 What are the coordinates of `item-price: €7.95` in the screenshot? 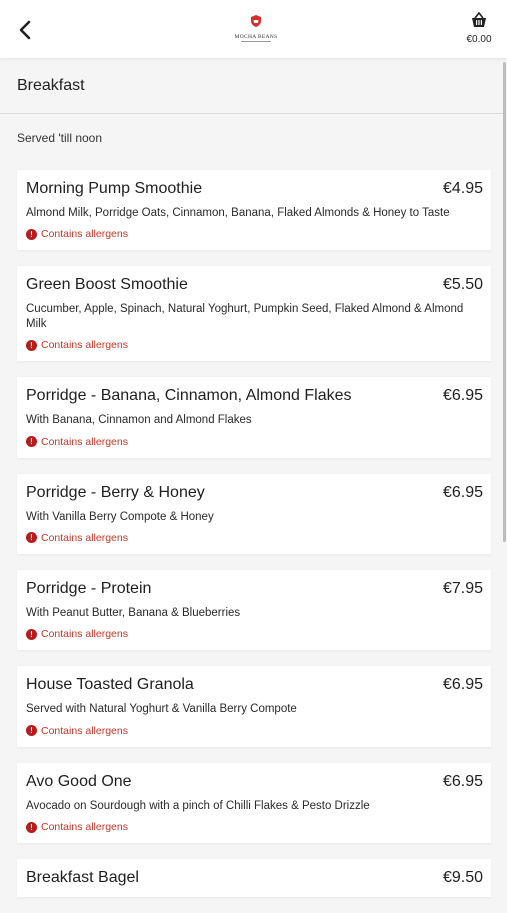 It's located at (462, 588).